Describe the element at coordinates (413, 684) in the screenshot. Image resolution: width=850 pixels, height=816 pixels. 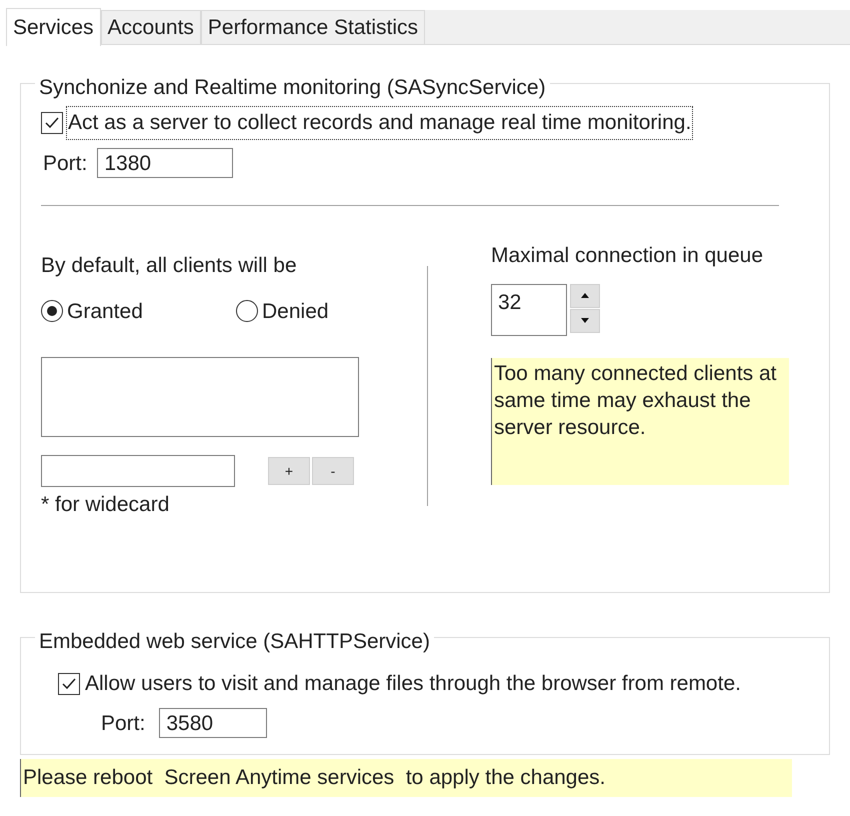
I see `checkbox-label: Allow users to visit and manage files through the browser from remote.` at that location.